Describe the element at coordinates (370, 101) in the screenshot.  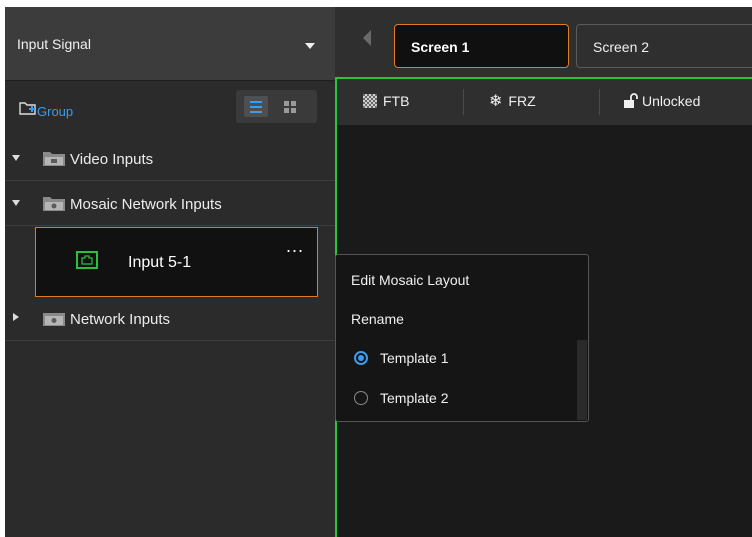
I see `ftb-icon` at that location.